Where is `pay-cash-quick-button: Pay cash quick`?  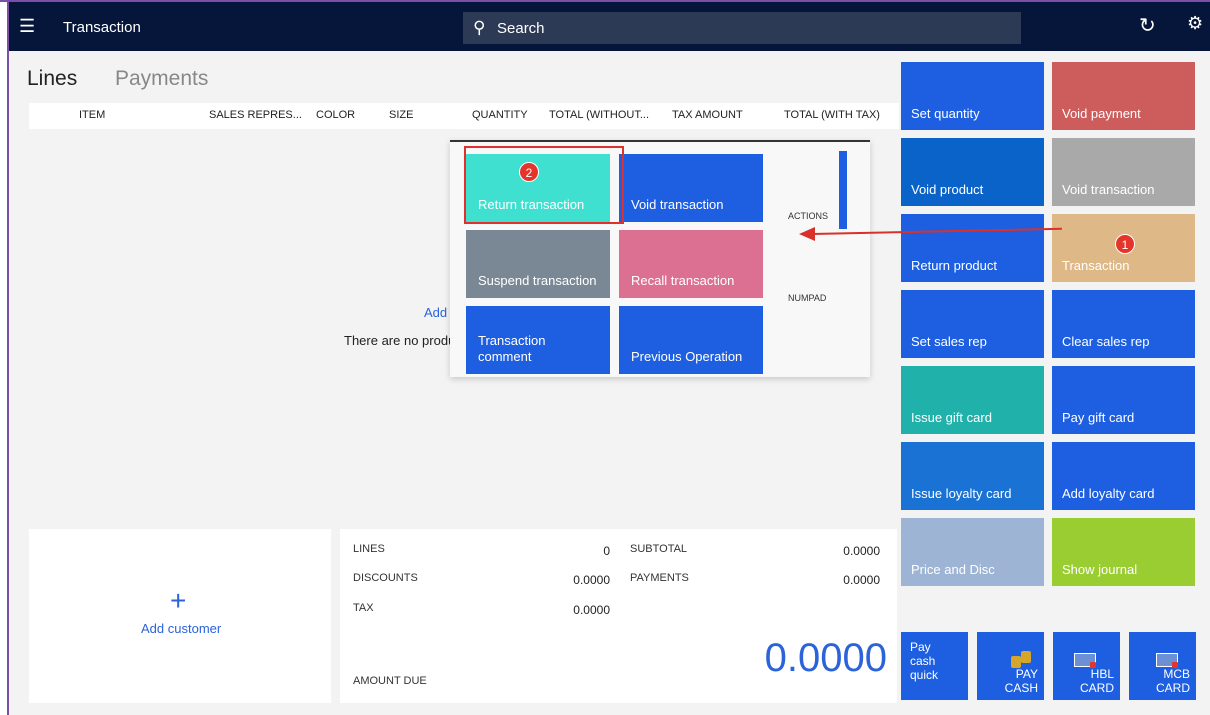 pay-cash-quick-button: Pay cash quick is located at coordinates (934, 666).